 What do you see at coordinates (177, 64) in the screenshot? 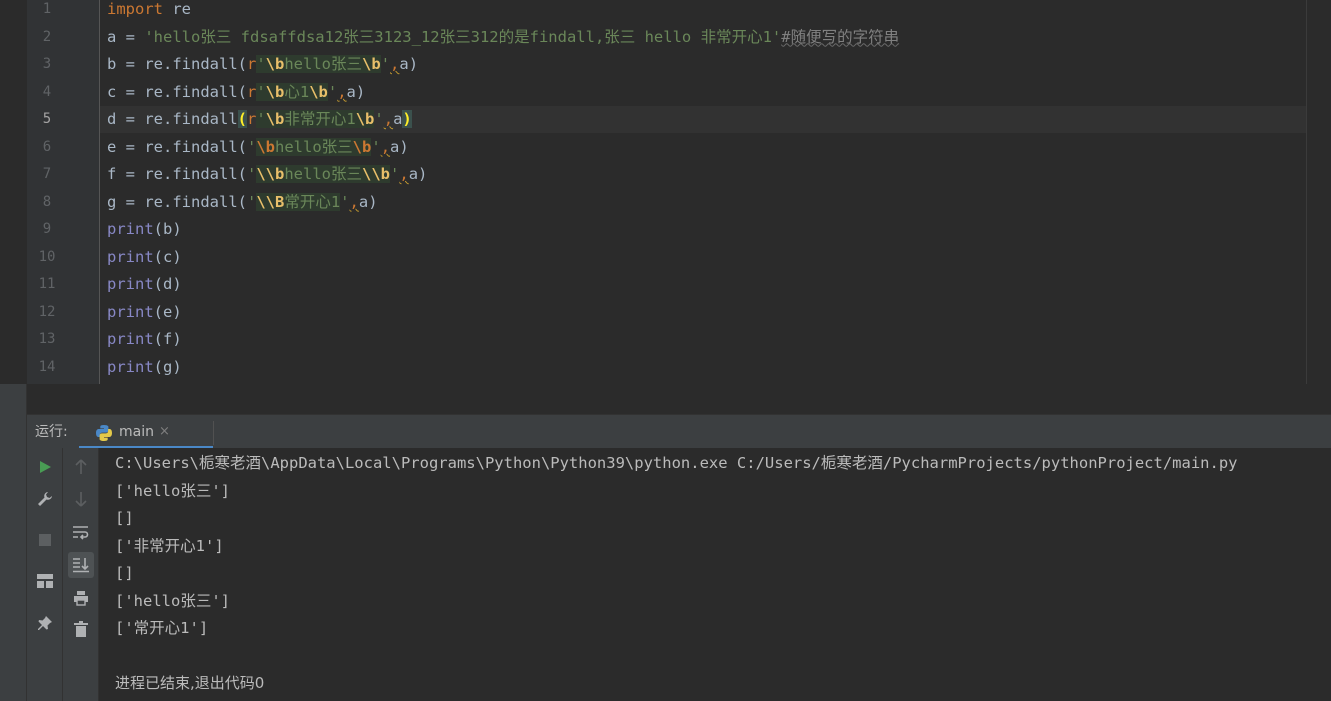
I see `code-text: b = re.findall(` at bounding box center [177, 64].